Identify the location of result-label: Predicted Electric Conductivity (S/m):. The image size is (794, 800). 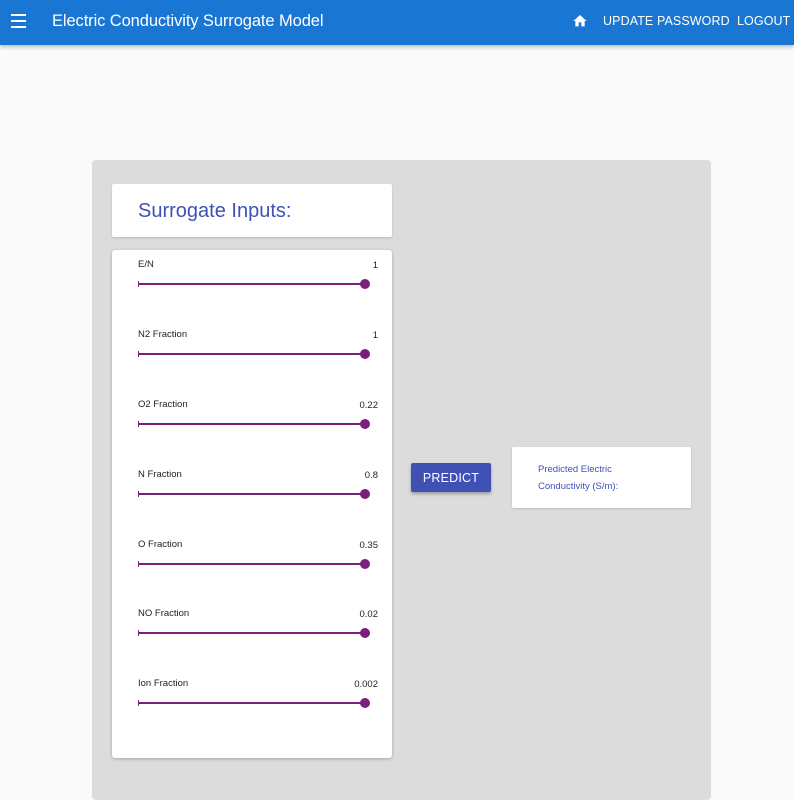
(578, 478).